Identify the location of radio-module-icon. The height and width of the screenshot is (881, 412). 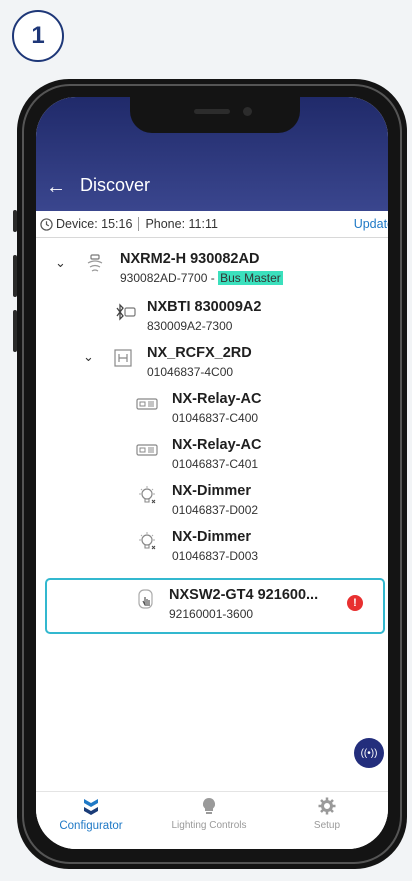
(95, 263).